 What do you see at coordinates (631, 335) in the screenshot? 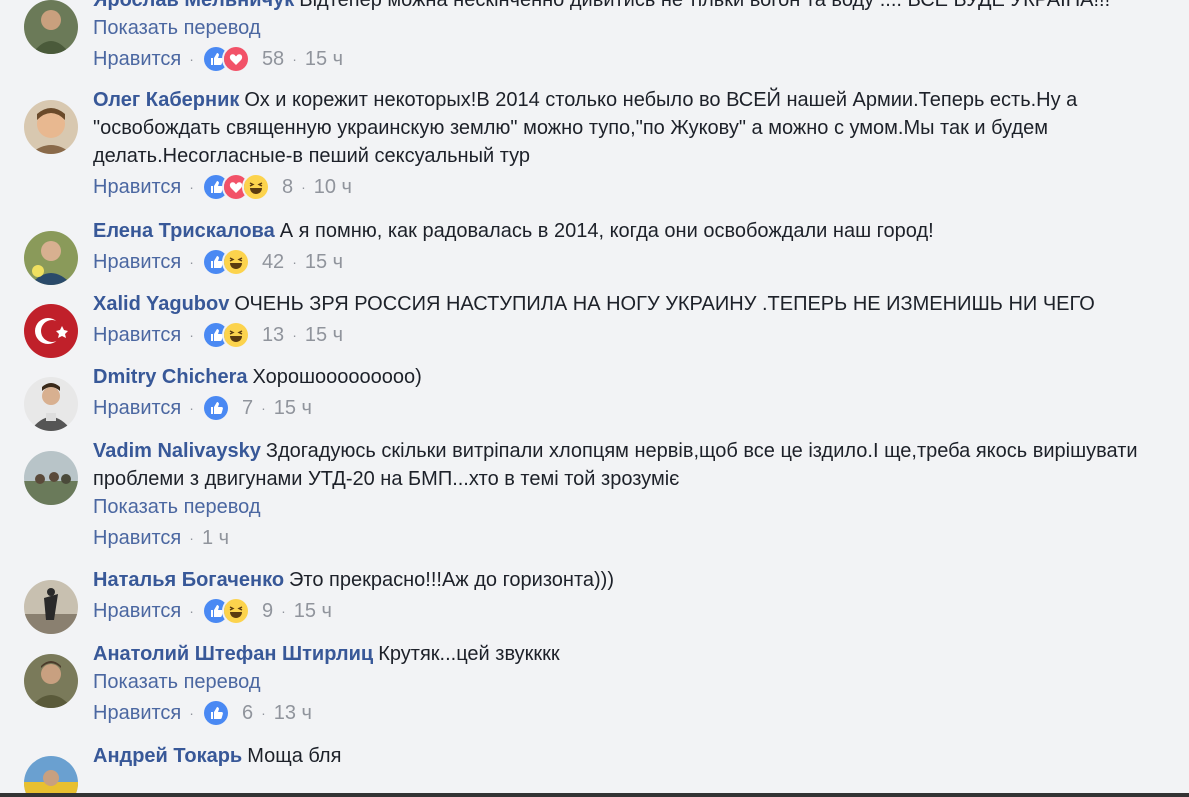
I see `comment-actions: Нравится · 13 · 15 ч` at bounding box center [631, 335].